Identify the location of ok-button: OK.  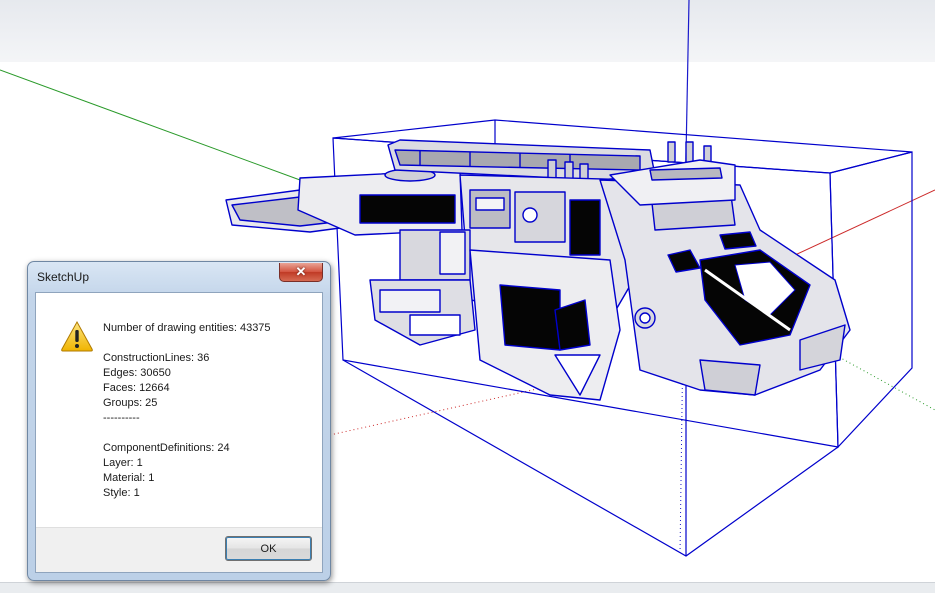
(268, 548).